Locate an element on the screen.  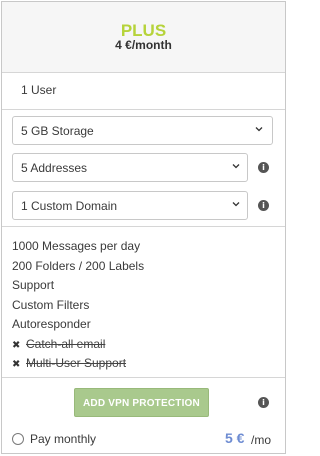
feature-item: 1000 Messages per day is located at coordinates (143, 247).